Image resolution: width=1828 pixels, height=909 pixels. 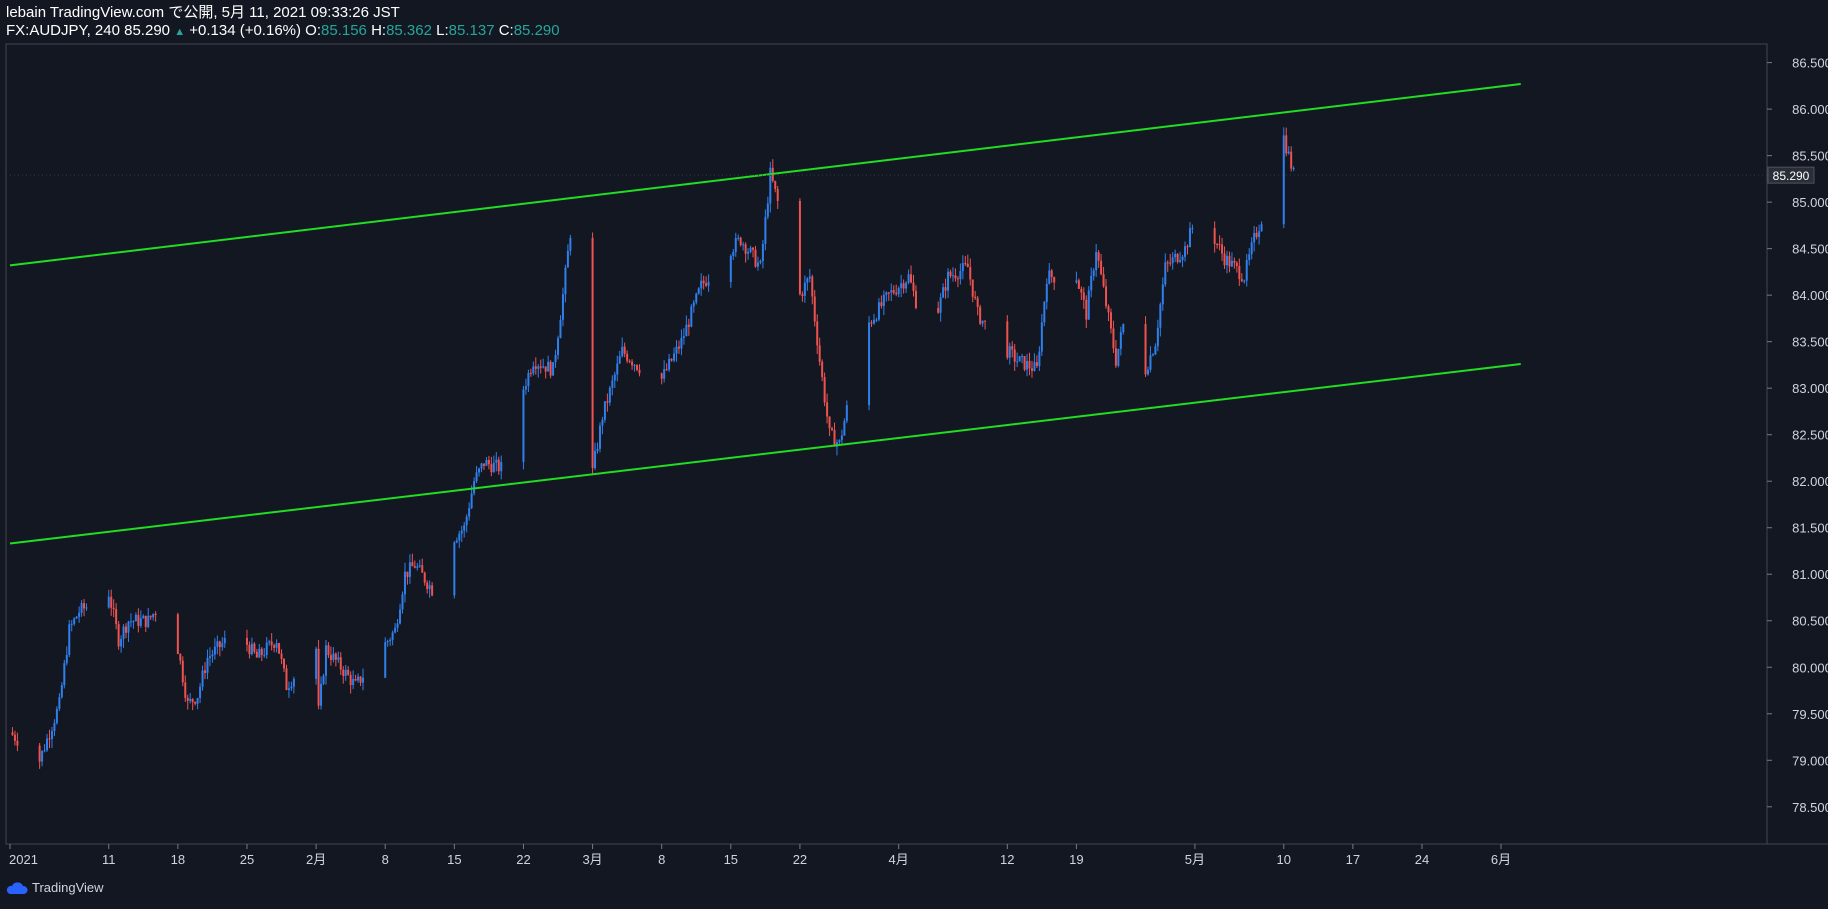 I want to click on price-tick-label: 80.000, so click(x=1810, y=667).